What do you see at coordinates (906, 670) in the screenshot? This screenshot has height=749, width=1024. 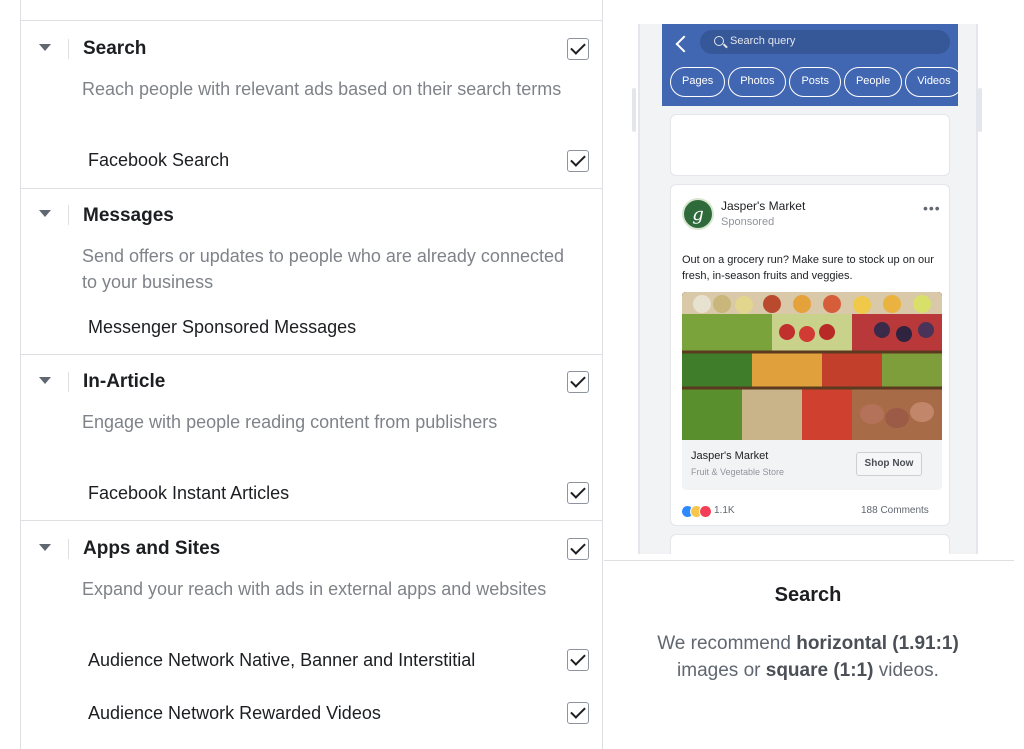 I see `recommendation-text: videos.` at bounding box center [906, 670].